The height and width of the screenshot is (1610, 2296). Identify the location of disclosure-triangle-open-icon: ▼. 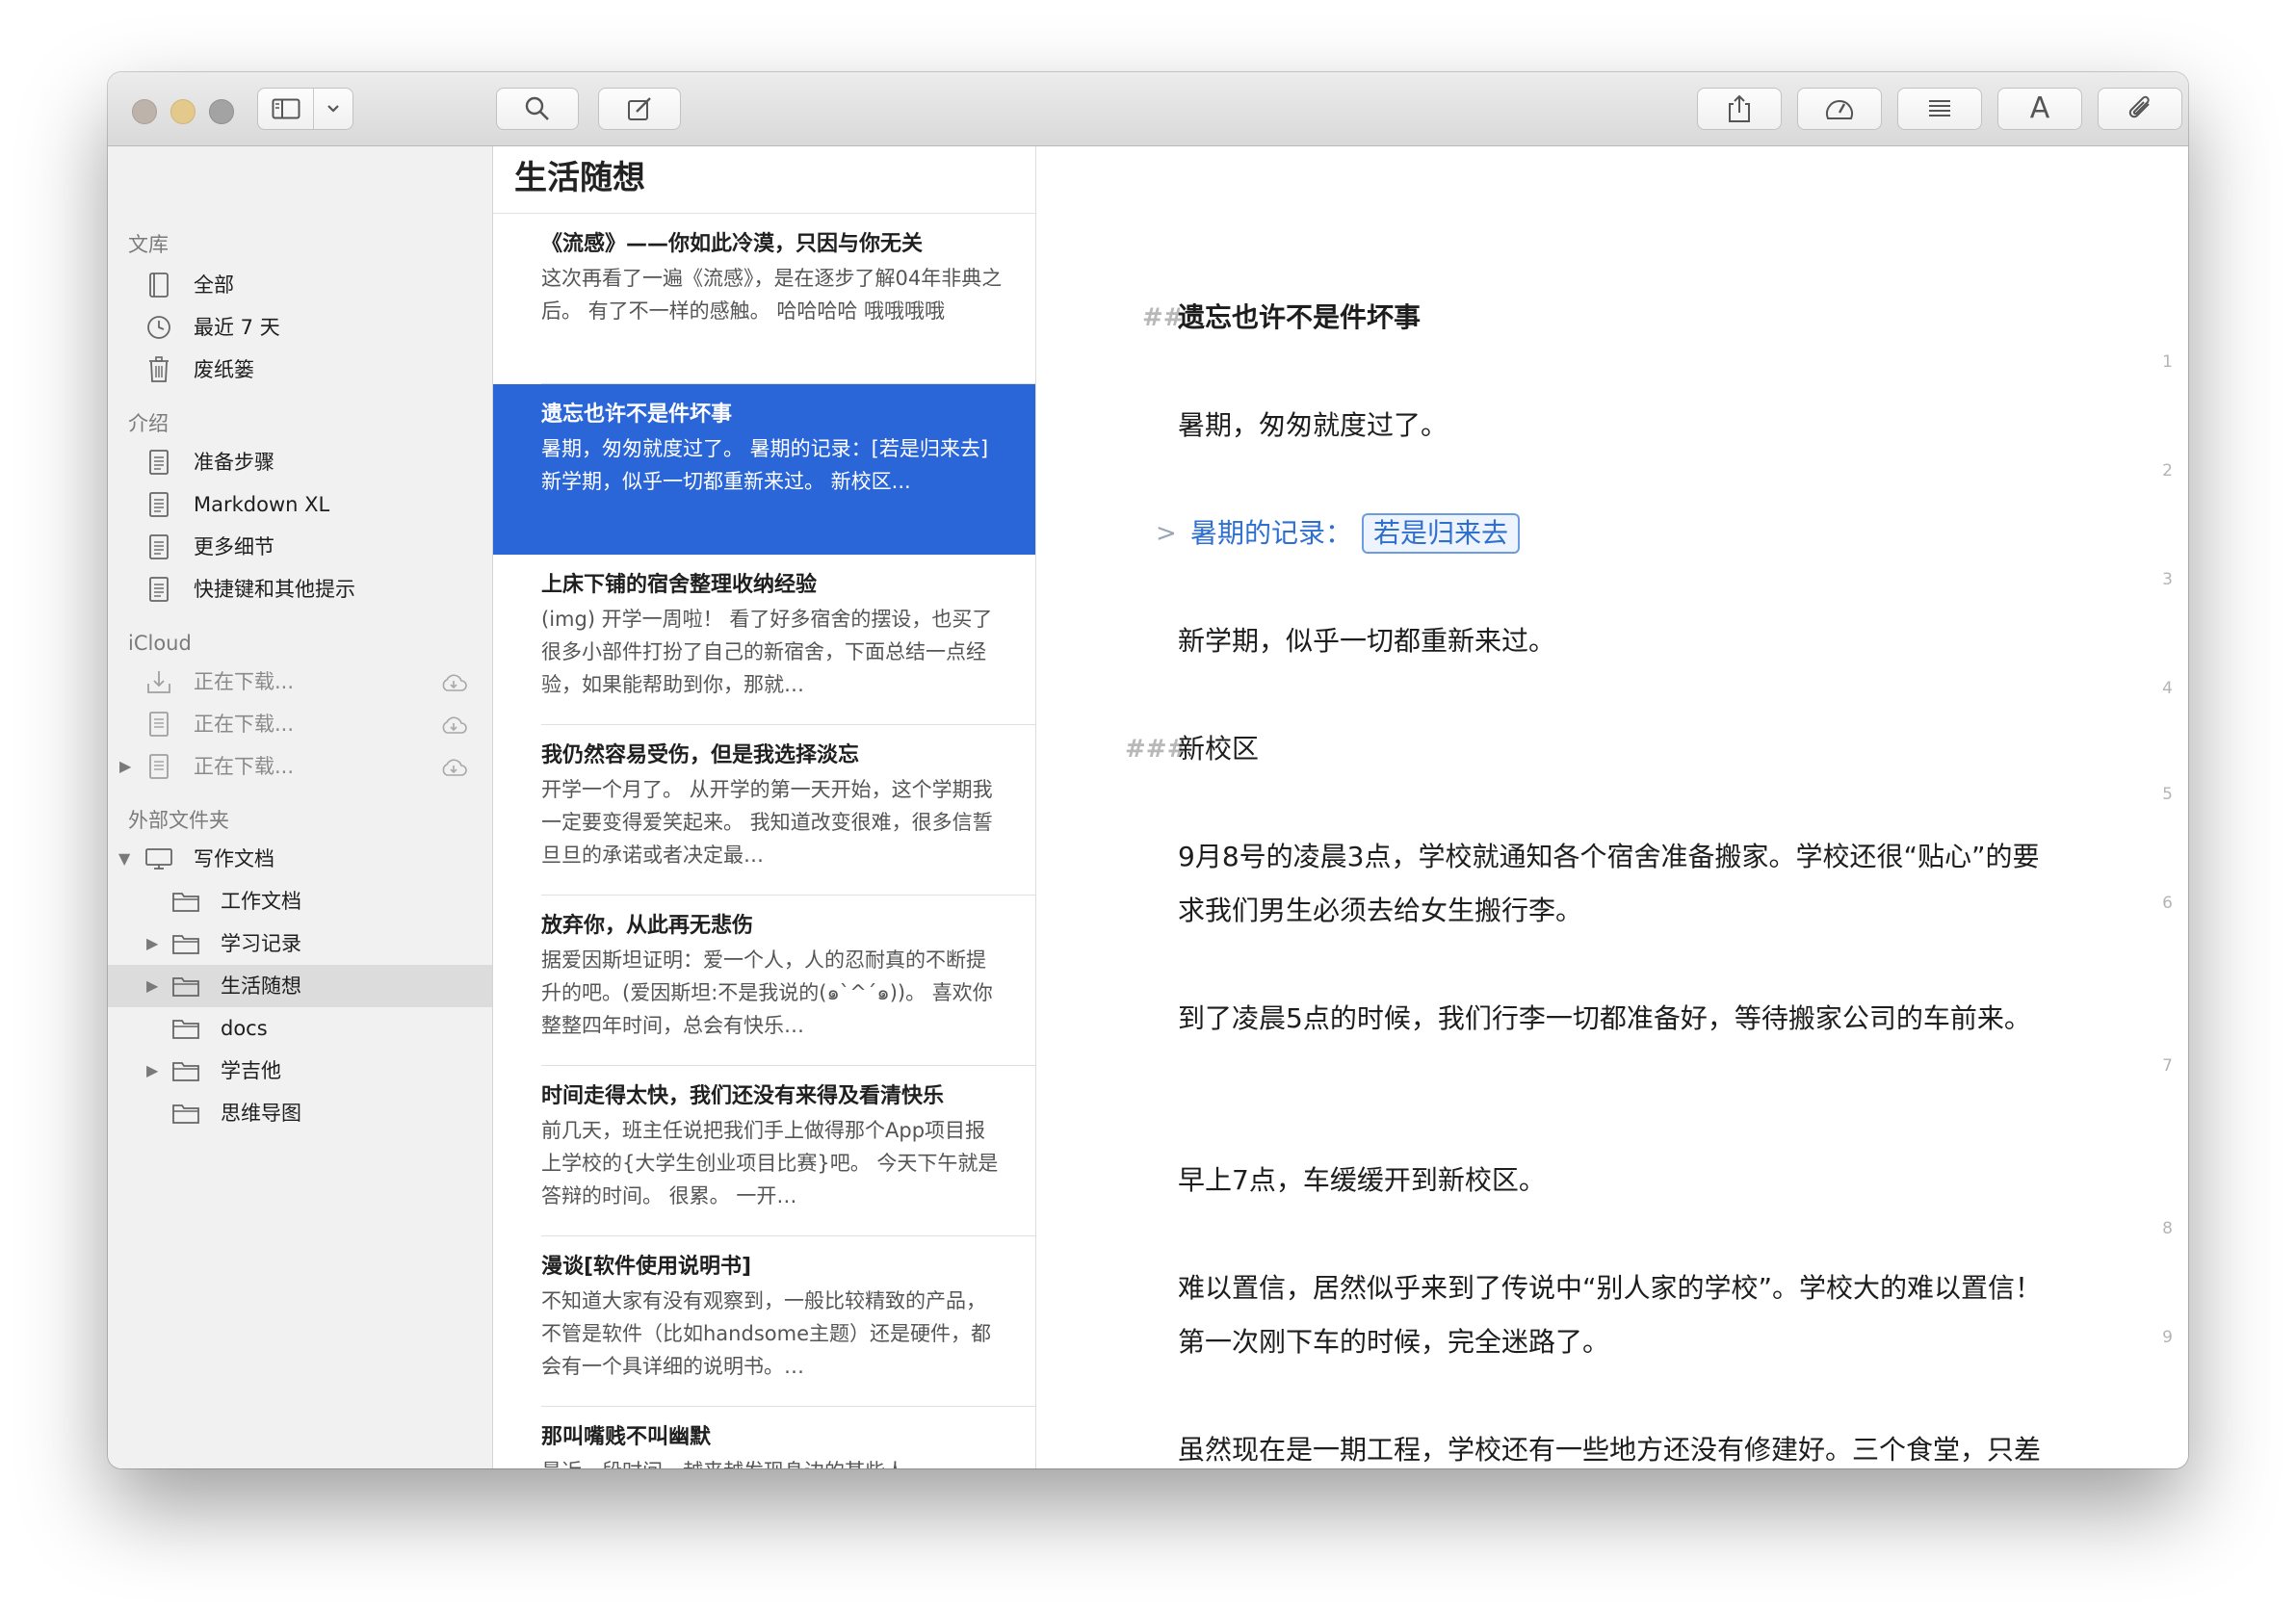
(124, 858).